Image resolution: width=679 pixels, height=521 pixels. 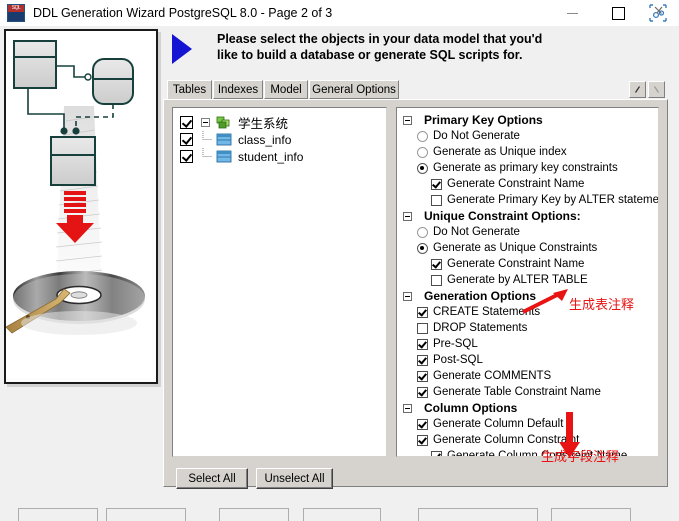 I want to click on tab-label: Indexes, so click(x=238, y=89).